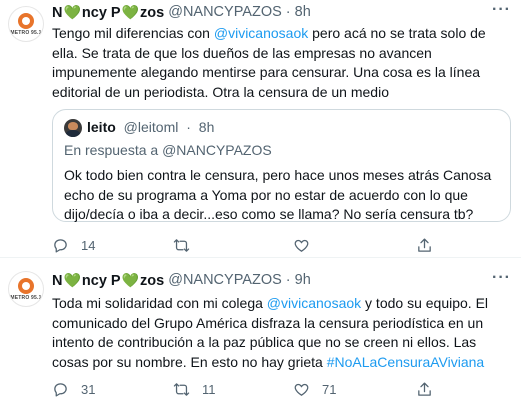  What do you see at coordinates (194, 389) in the screenshot?
I see `retweet-button: 11` at bounding box center [194, 389].